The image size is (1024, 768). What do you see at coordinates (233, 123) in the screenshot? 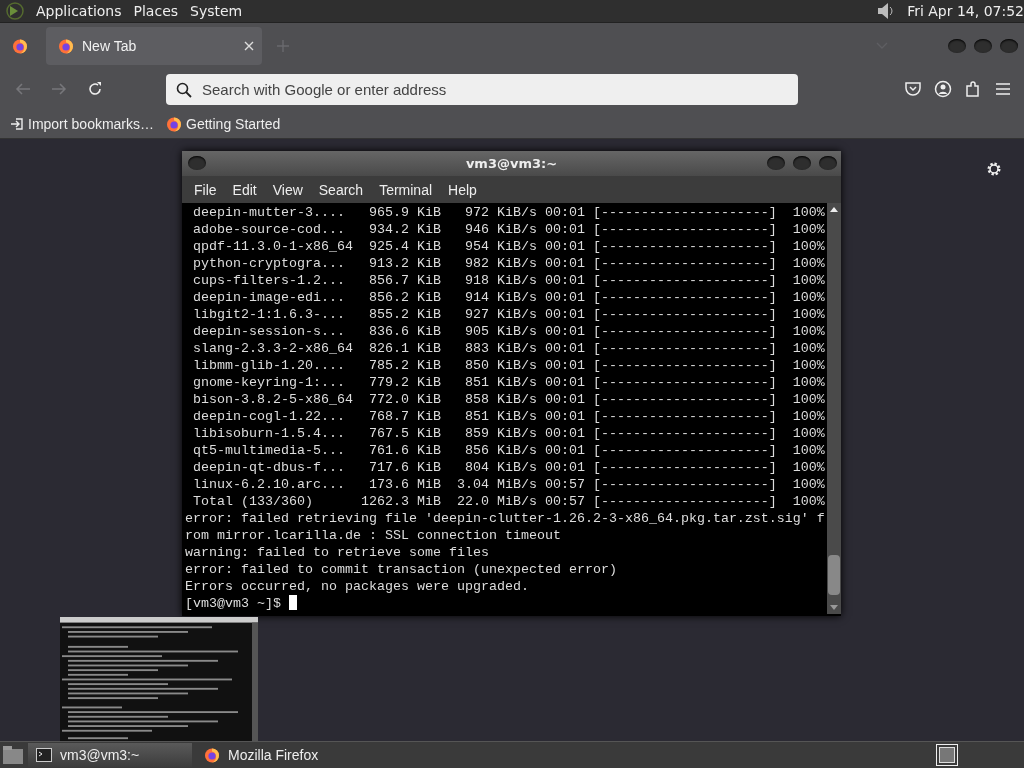
I see `bookmark: Getting Started` at bounding box center [233, 123].